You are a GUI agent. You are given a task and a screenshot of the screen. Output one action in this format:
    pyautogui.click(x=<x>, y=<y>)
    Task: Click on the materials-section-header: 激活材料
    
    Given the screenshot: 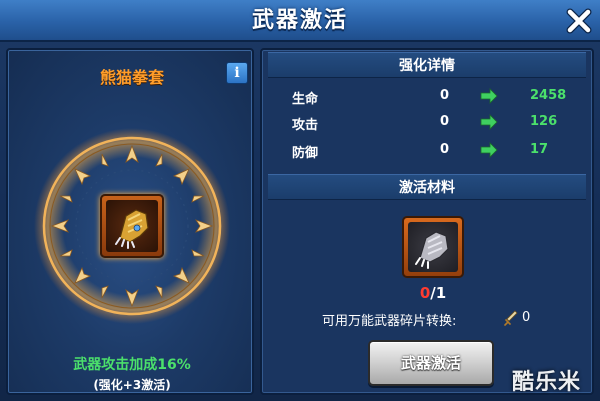 What is the action you would take?
    pyautogui.click(x=427, y=187)
    